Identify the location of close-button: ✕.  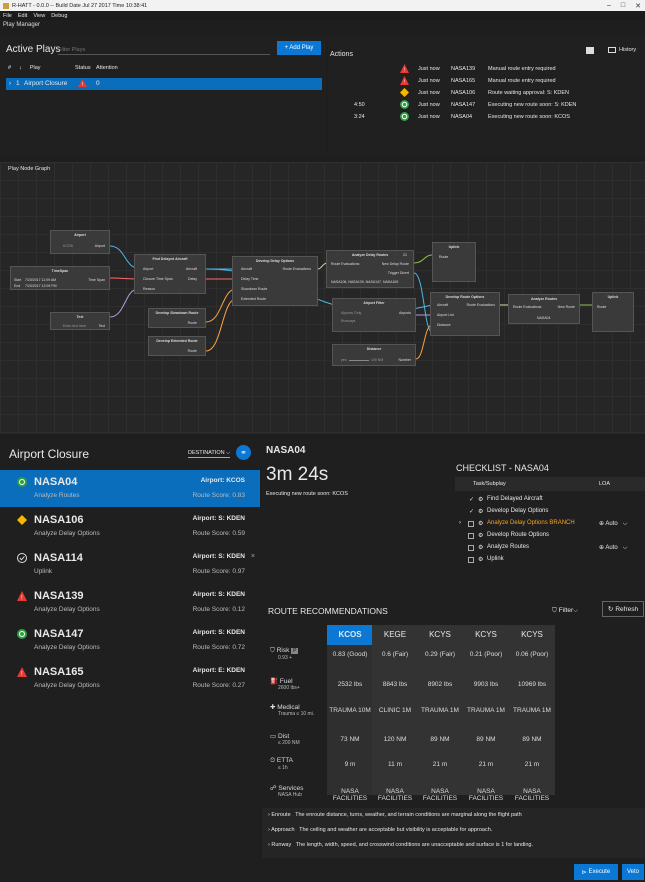
(638, 6).